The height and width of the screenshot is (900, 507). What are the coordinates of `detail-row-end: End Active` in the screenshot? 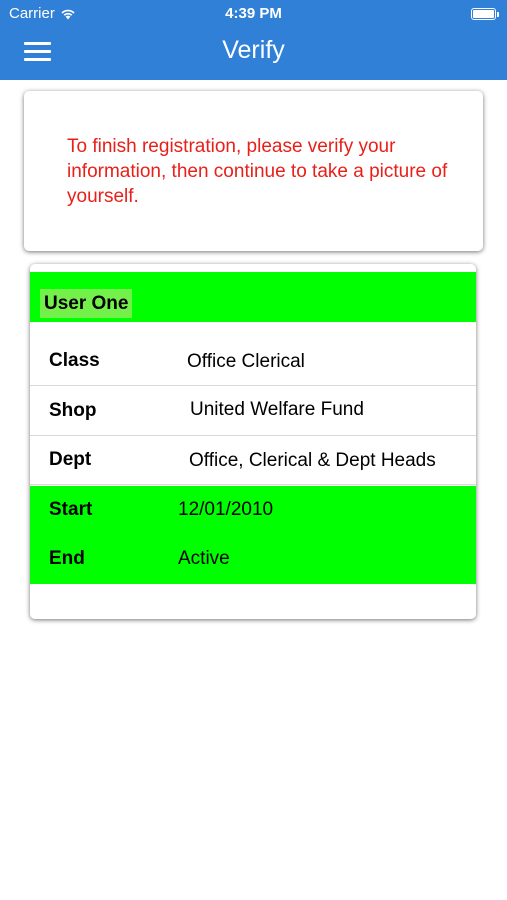 It's located at (253, 559).